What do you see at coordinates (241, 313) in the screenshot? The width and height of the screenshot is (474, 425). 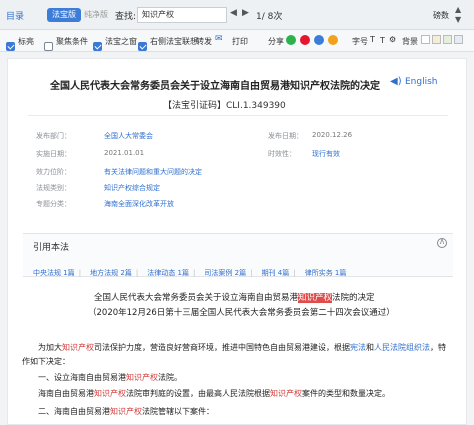 I see `body-subheading: （2020年12月26日第十三届全国人民代表大会常务委员会第二十四次会议通过）` at bounding box center [241, 313].